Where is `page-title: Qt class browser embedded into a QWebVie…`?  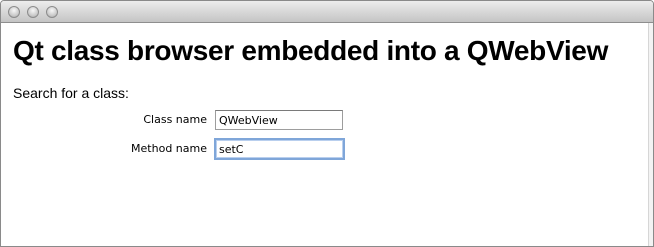
page-title: Qt class browser embedded into a QWebVie… is located at coordinates (311, 50).